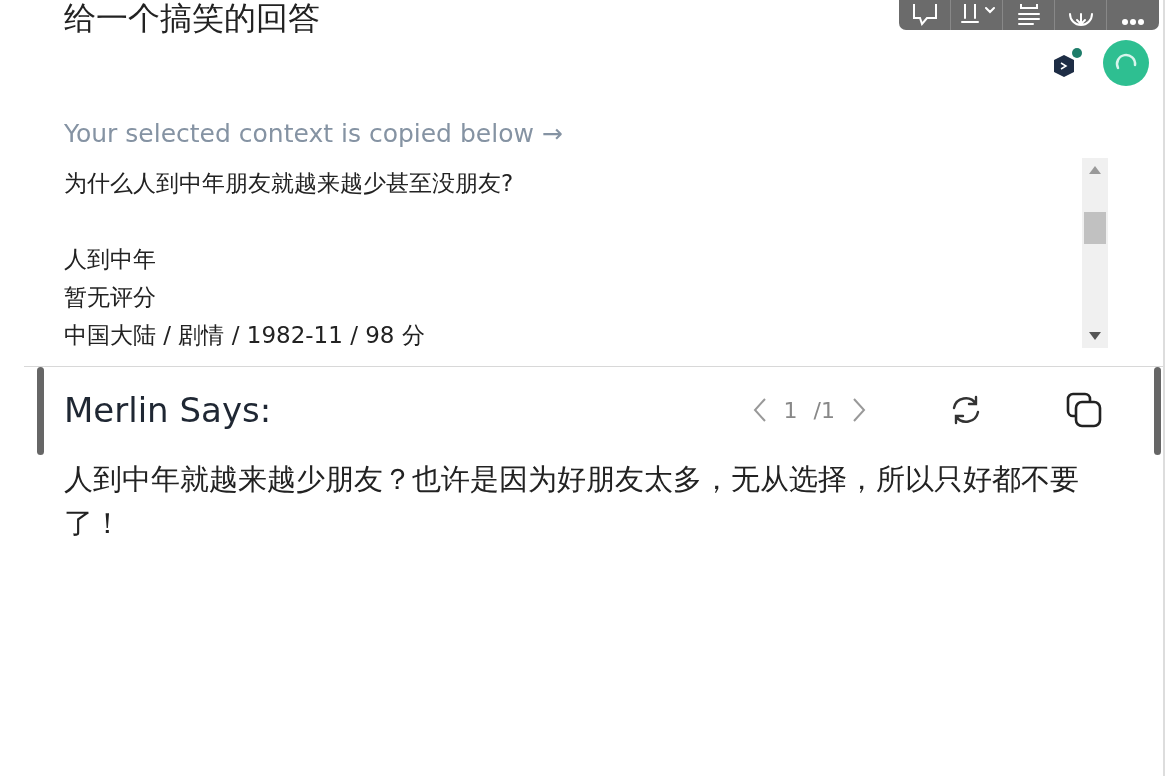 The image size is (1174, 776). I want to click on comment-icon, so click(924, 15).